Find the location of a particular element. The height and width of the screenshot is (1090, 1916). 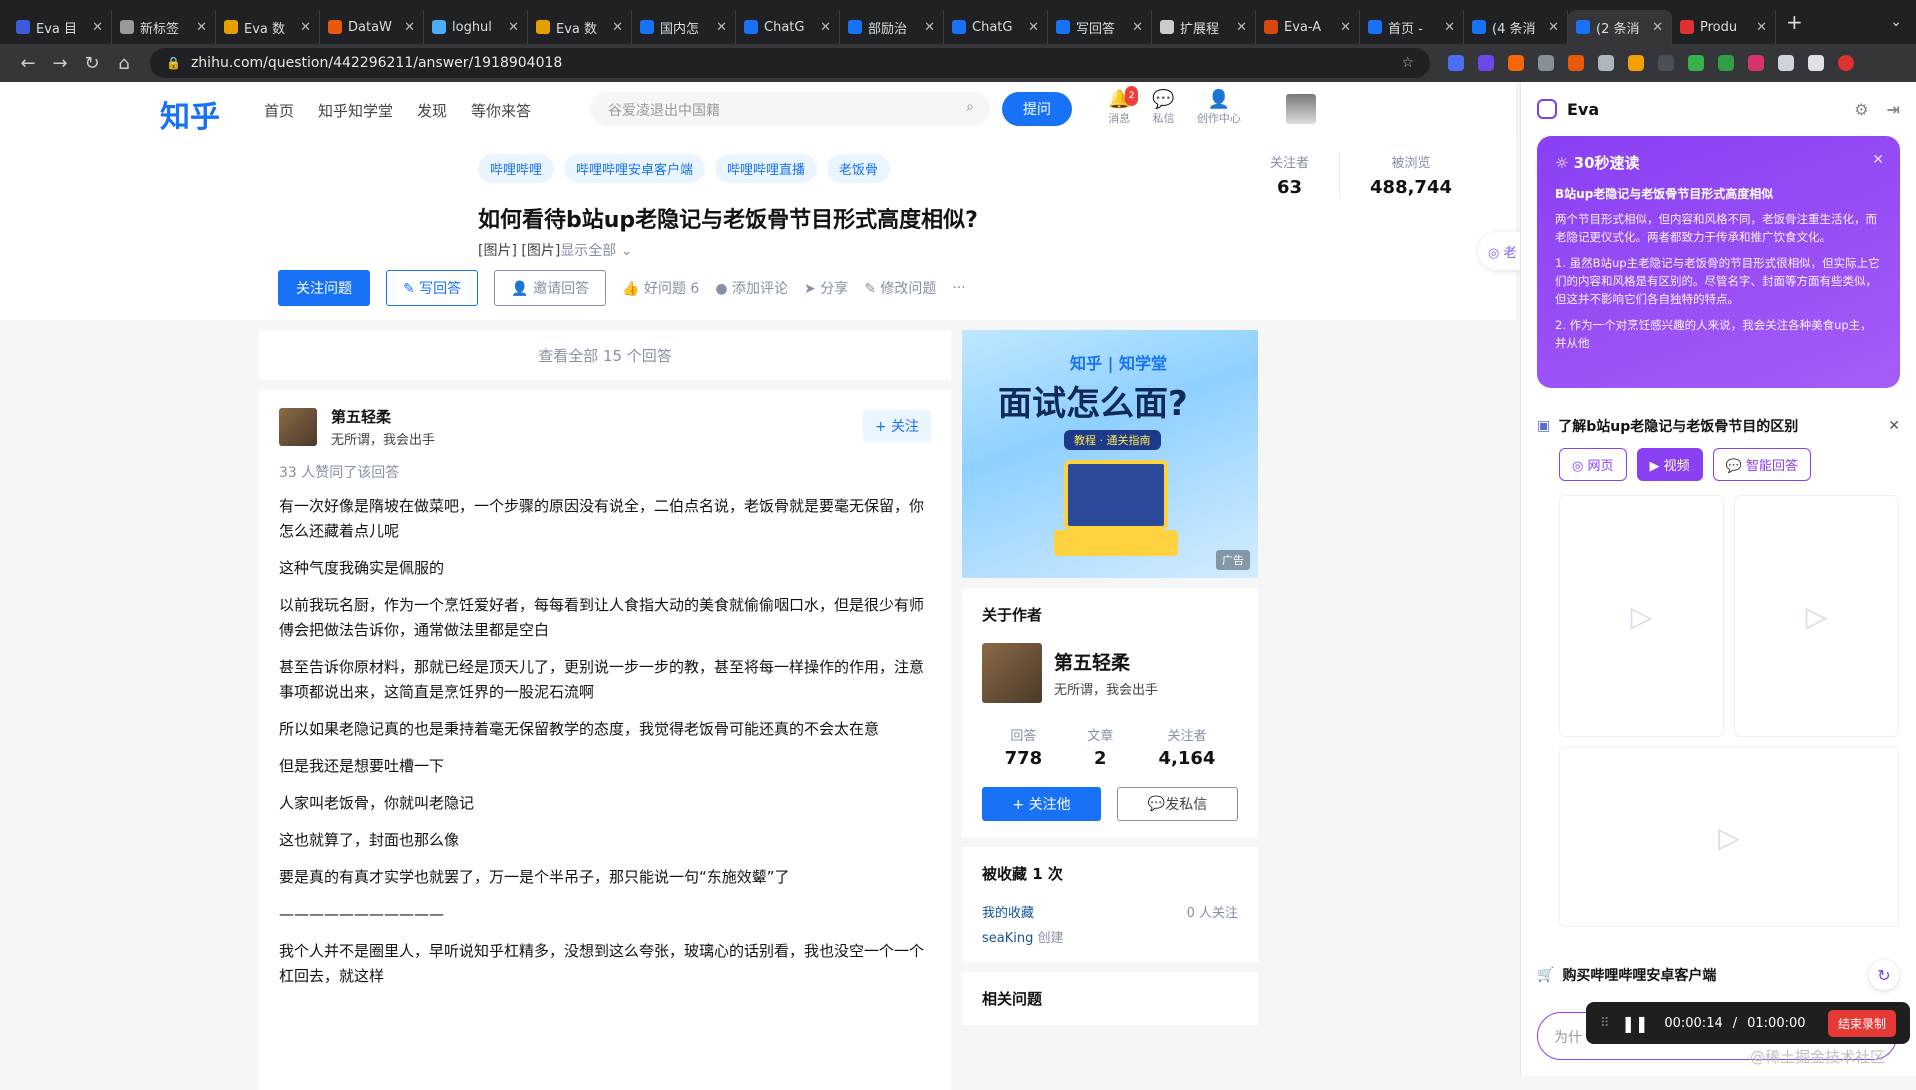

source-chip: ▶ 视频 is located at coordinates (1669, 464).